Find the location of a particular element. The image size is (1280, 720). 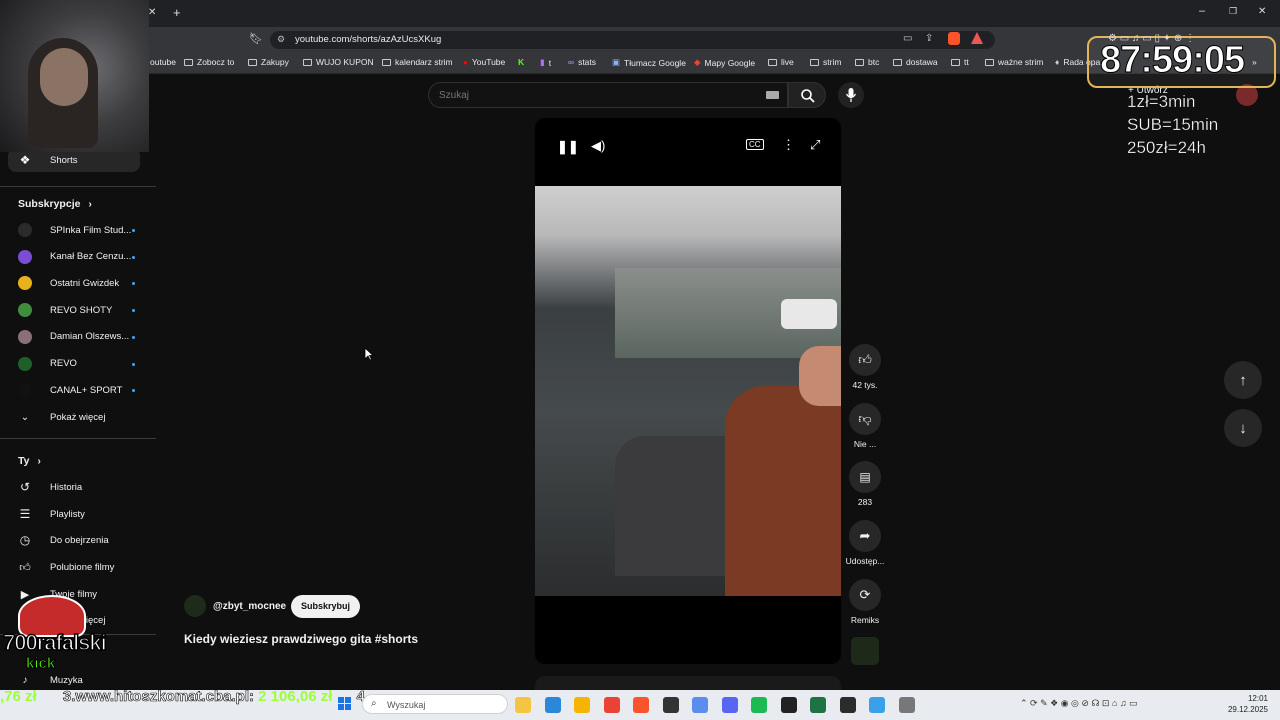

sidebar-channel-item: REVO SHOTY is located at coordinates (76, 310).